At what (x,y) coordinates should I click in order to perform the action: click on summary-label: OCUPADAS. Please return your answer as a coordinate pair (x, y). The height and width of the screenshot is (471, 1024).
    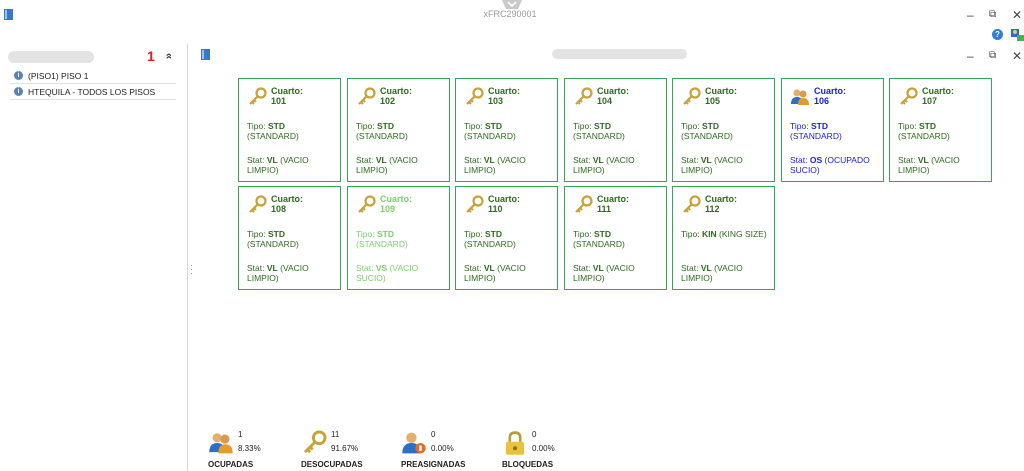
    Looking at the image, I should click on (231, 464).